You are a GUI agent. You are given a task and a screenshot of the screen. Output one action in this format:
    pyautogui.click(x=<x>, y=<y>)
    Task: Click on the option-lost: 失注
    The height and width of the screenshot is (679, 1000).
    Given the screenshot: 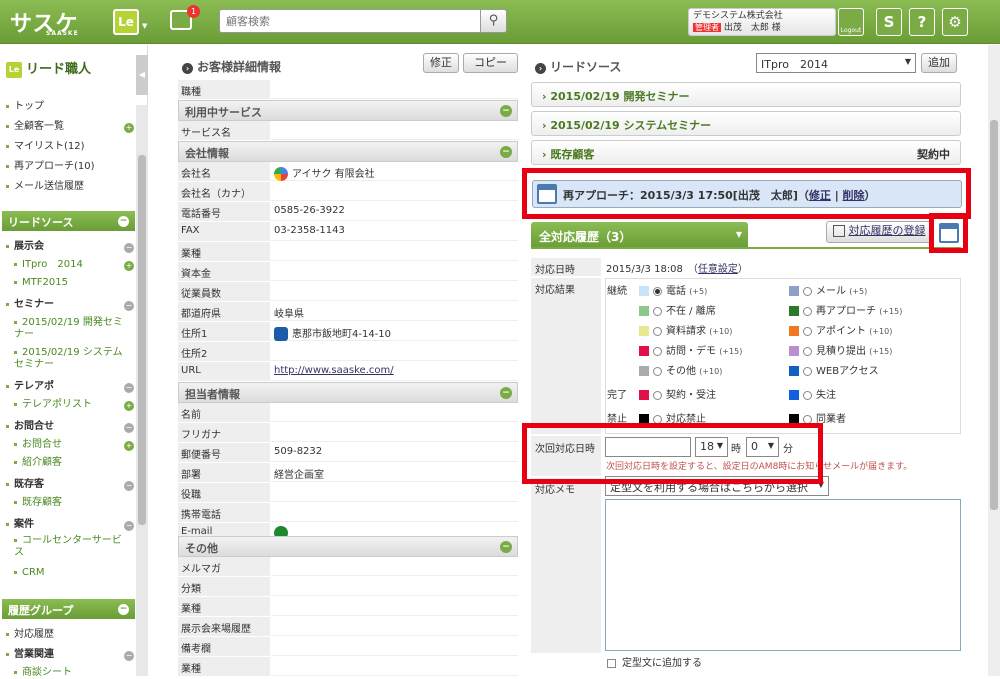 What is the action you would take?
    pyautogui.click(x=812, y=393)
    